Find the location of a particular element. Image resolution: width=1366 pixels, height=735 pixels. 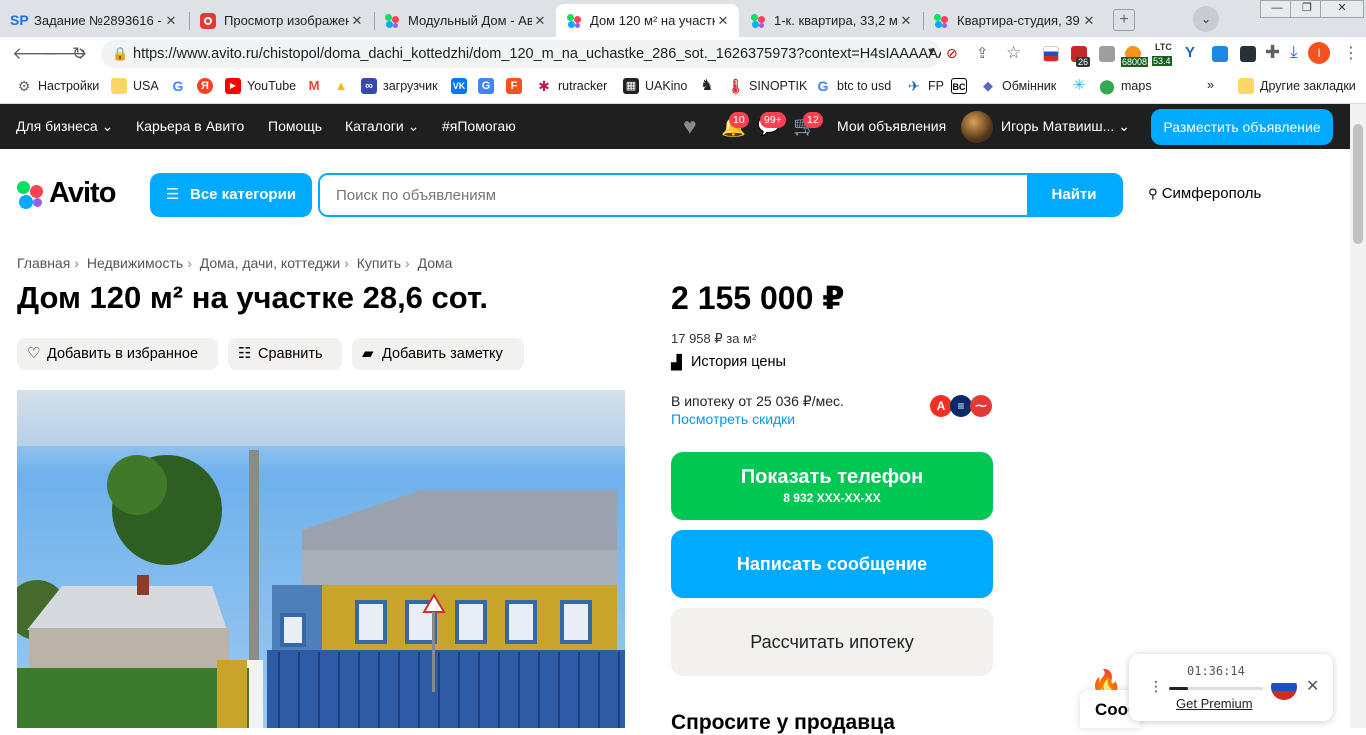

avito-logo: Avito is located at coordinates (77, 195).